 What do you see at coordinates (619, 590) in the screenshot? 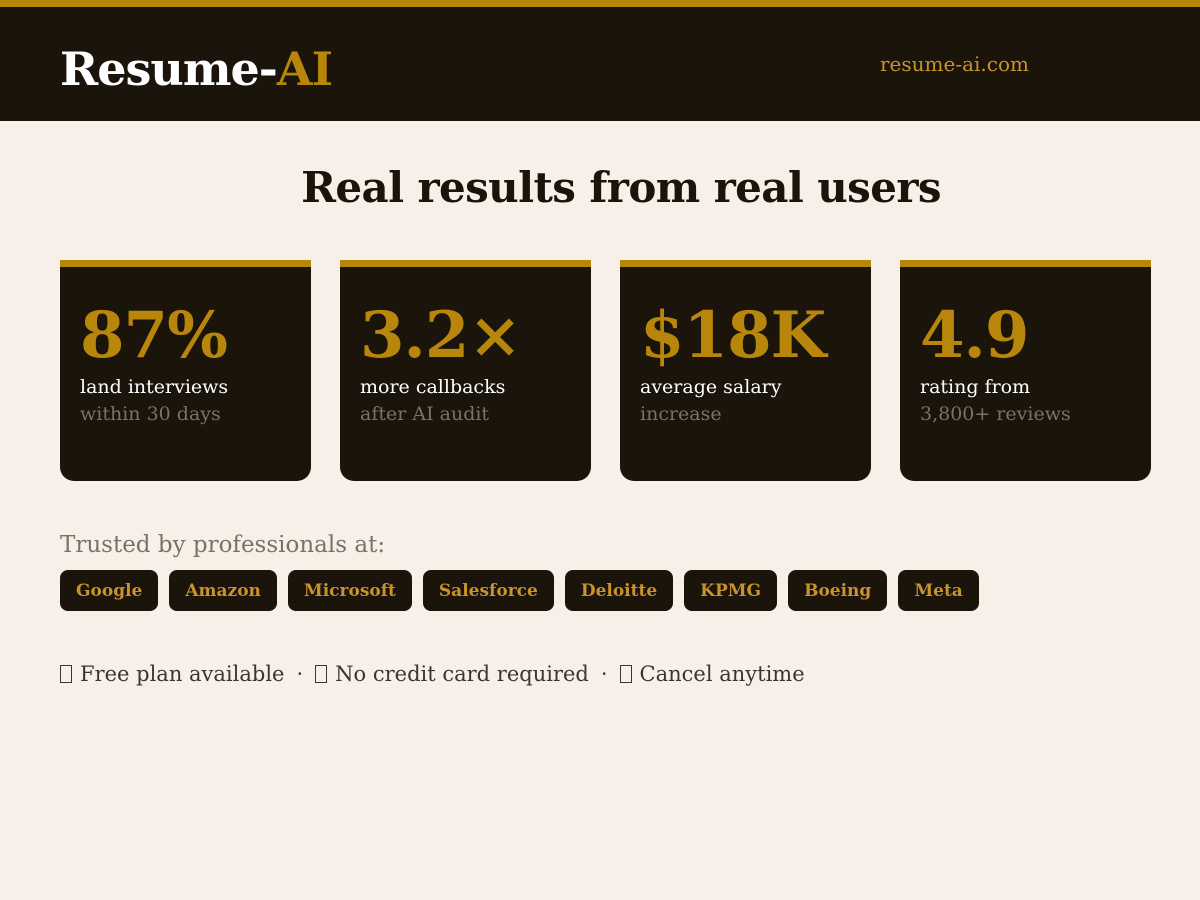
I see `company-chip-deloitte: Deloitte` at bounding box center [619, 590].